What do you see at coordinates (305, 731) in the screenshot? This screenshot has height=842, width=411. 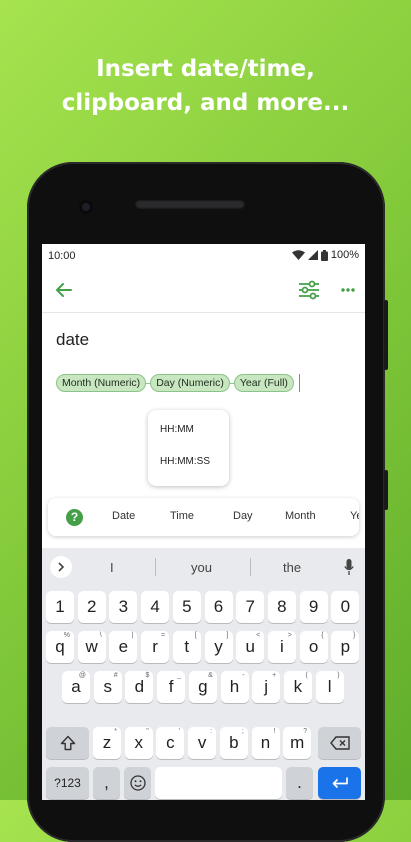 I see `key-hint: ?` at bounding box center [305, 731].